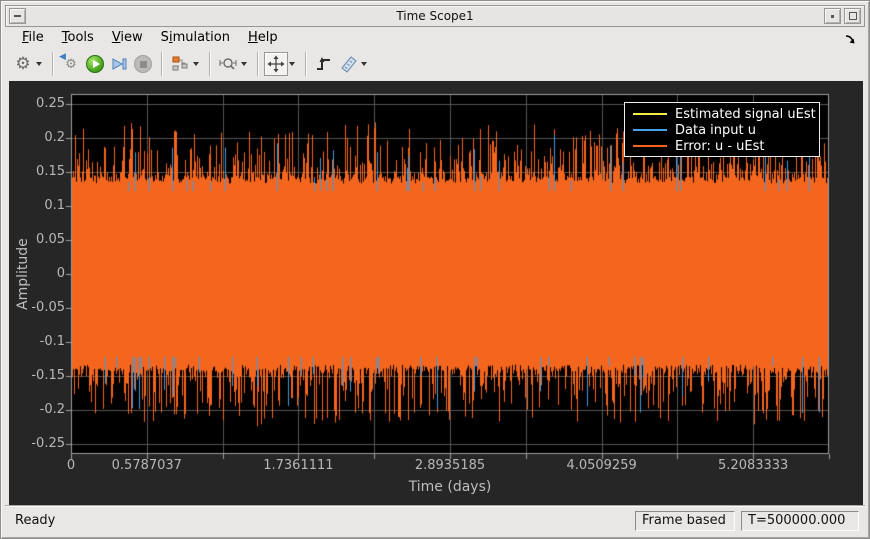 This screenshot has width=870, height=539. What do you see at coordinates (127, 37) in the screenshot?
I see `menu-view: View` at bounding box center [127, 37].